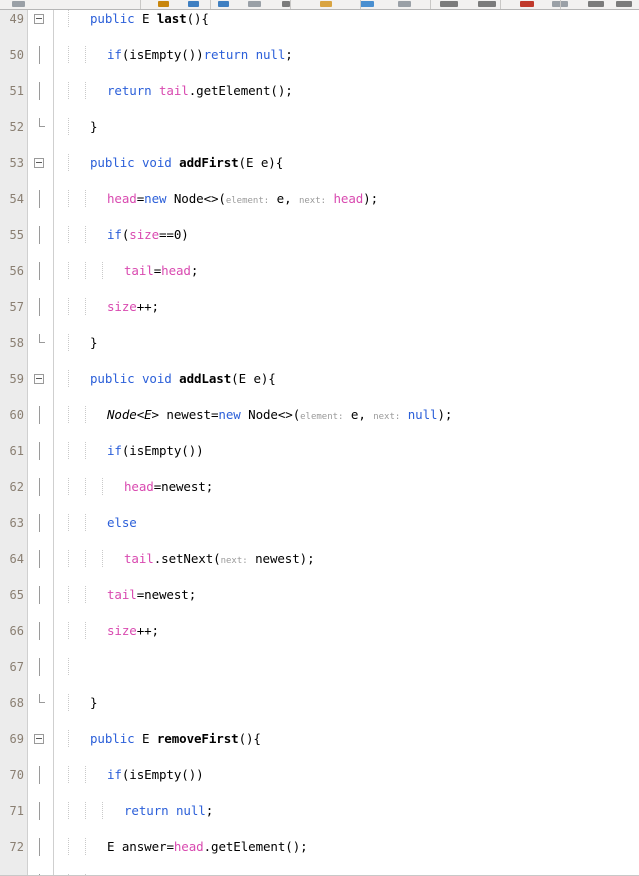  I want to click on code-text: tail.setNext(next: newest);, so click(219, 560).